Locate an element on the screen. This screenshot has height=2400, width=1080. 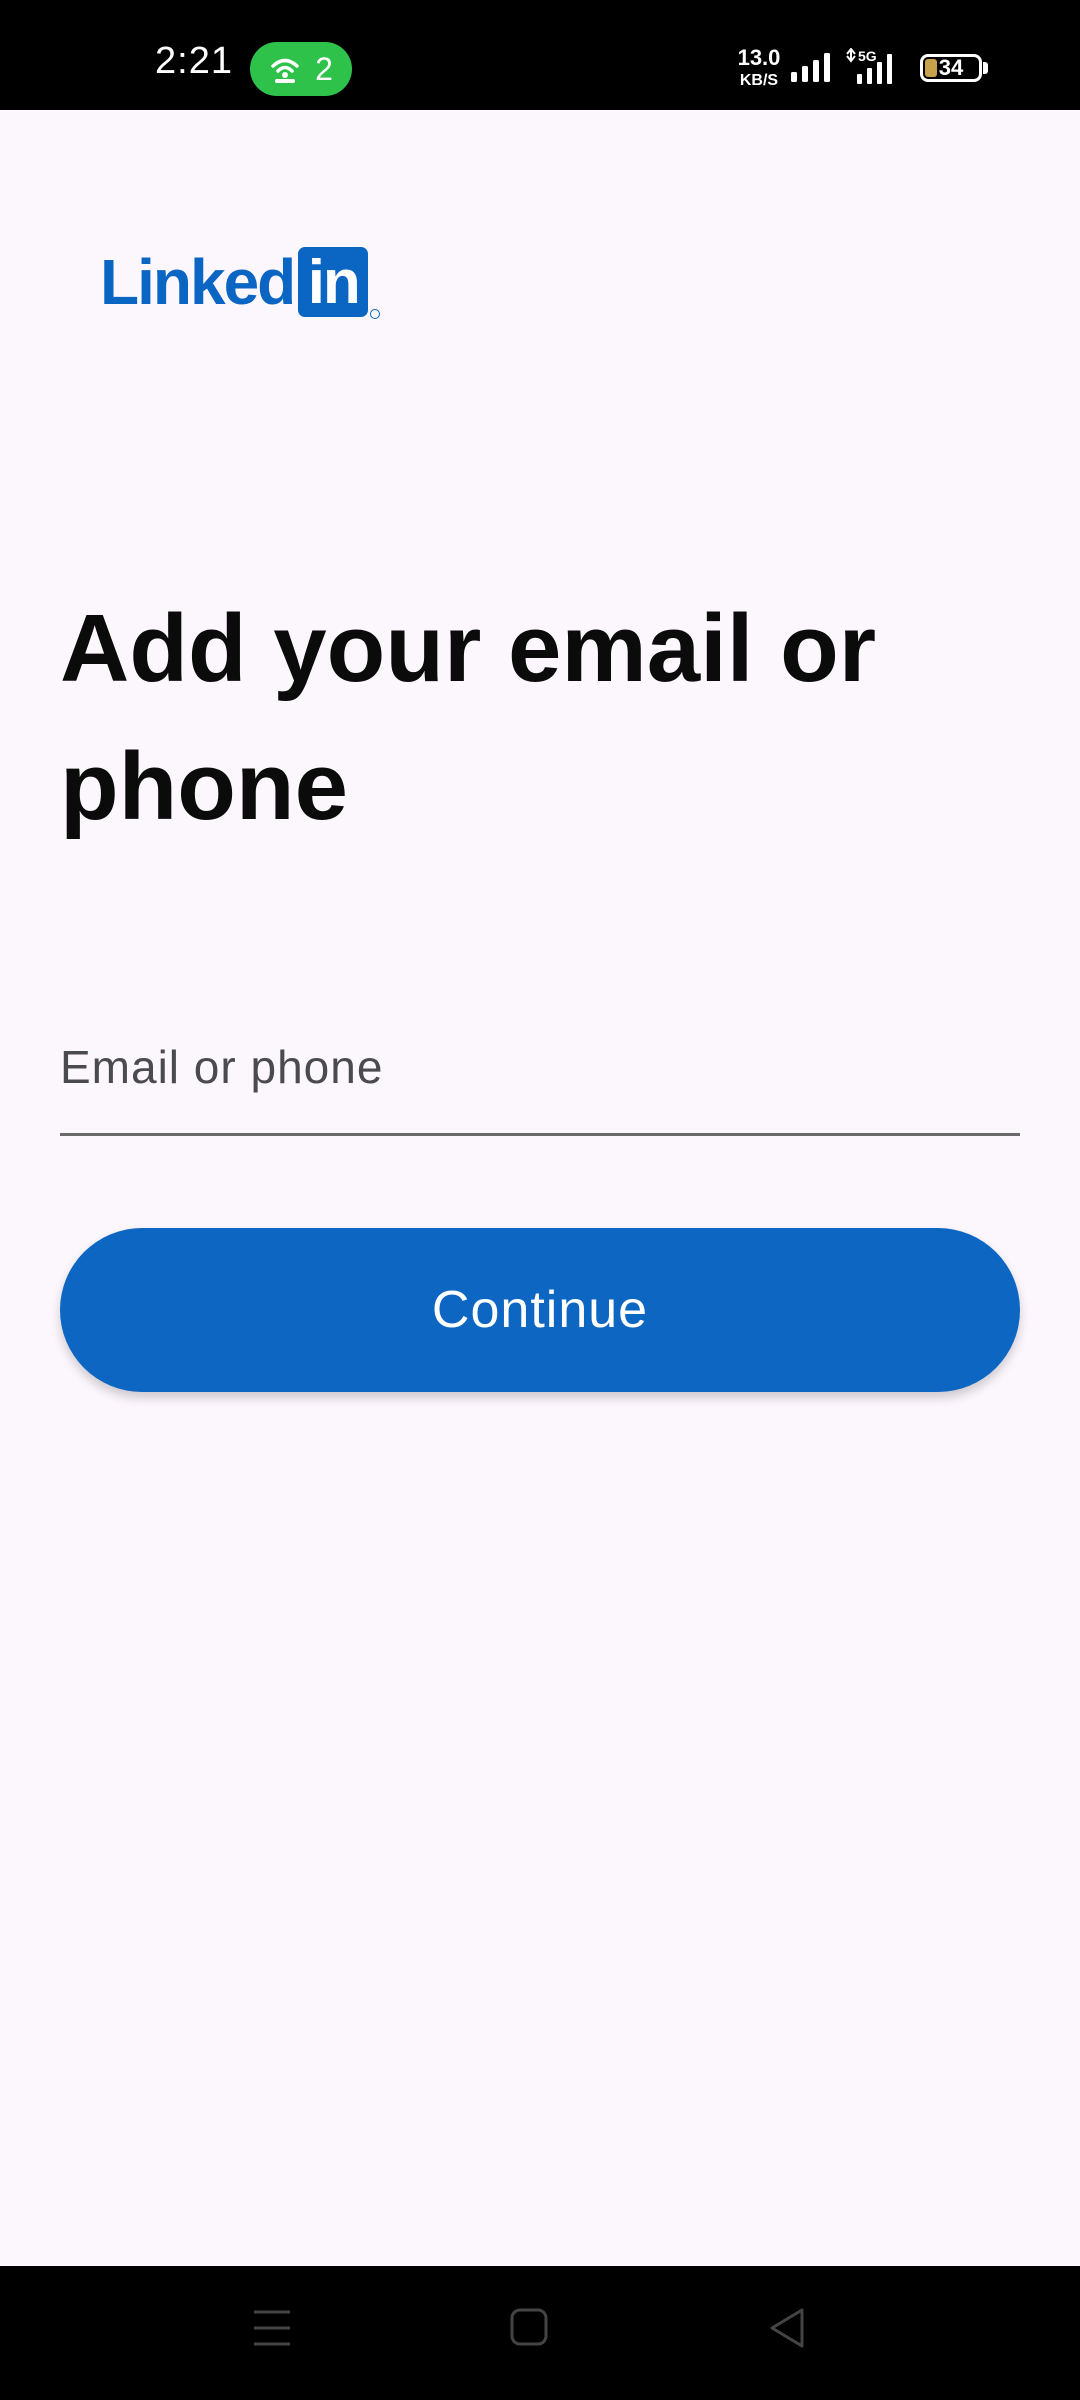
status-time: 2:21 is located at coordinates (194, 61).